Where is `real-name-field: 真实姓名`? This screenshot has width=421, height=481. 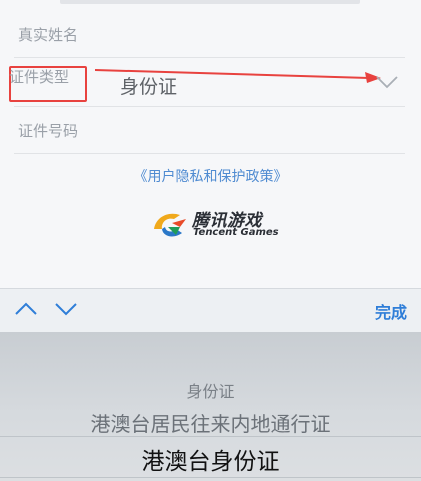 real-name-field: 真实姓名 is located at coordinates (210, 36).